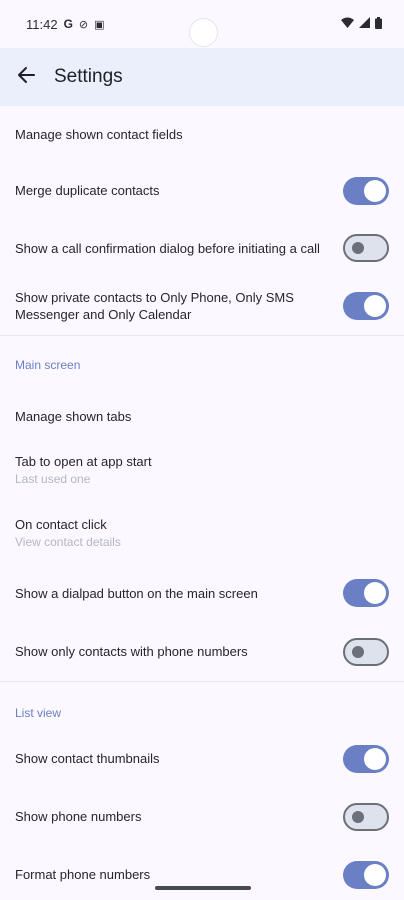 This screenshot has height=900, width=404. Describe the element at coordinates (73, 416) in the screenshot. I see `setting-label: Manage shown tabs` at that location.